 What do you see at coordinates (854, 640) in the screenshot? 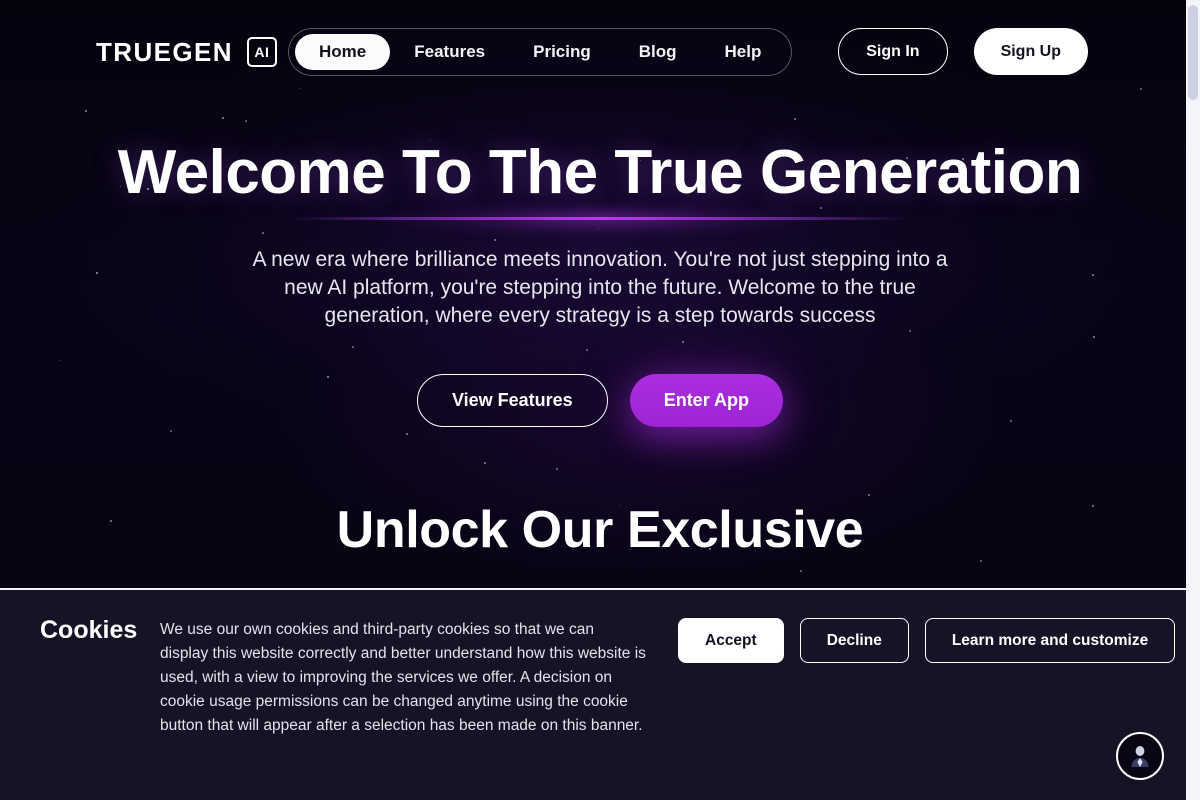
I see `cookie-decline-button: Decline` at bounding box center [854, 640].